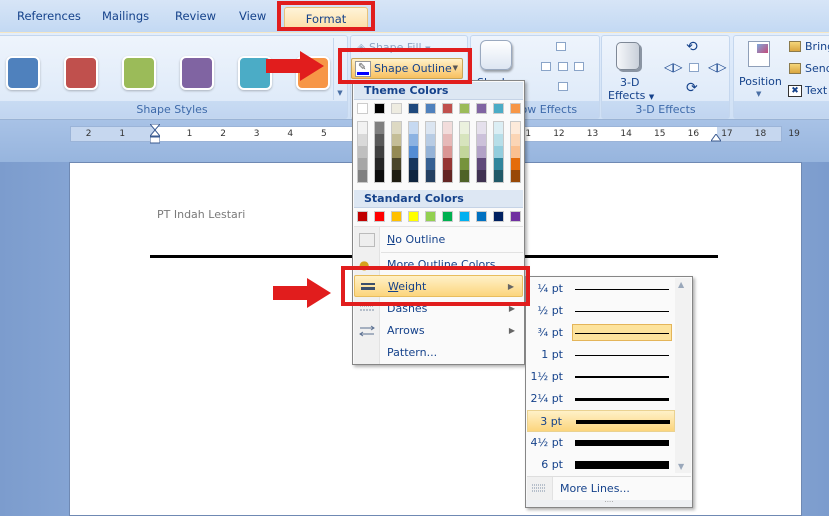 The image size is (829, 516). I want to click on position-icon, so click(759, 54).